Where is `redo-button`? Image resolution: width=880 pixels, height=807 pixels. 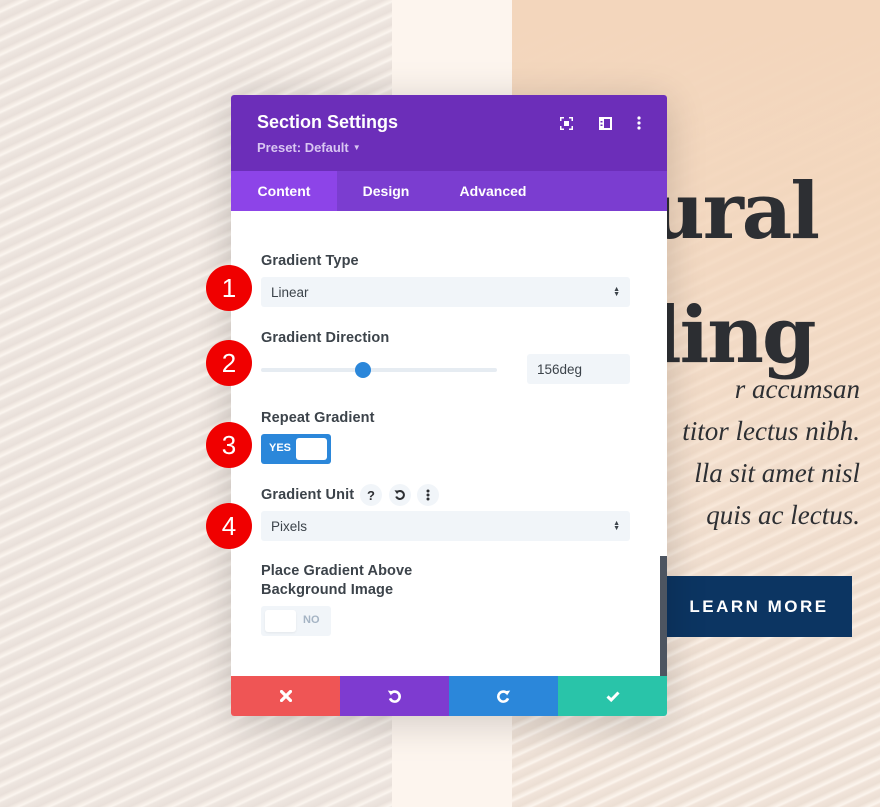 redo-button is located at coordinates (503, 696).